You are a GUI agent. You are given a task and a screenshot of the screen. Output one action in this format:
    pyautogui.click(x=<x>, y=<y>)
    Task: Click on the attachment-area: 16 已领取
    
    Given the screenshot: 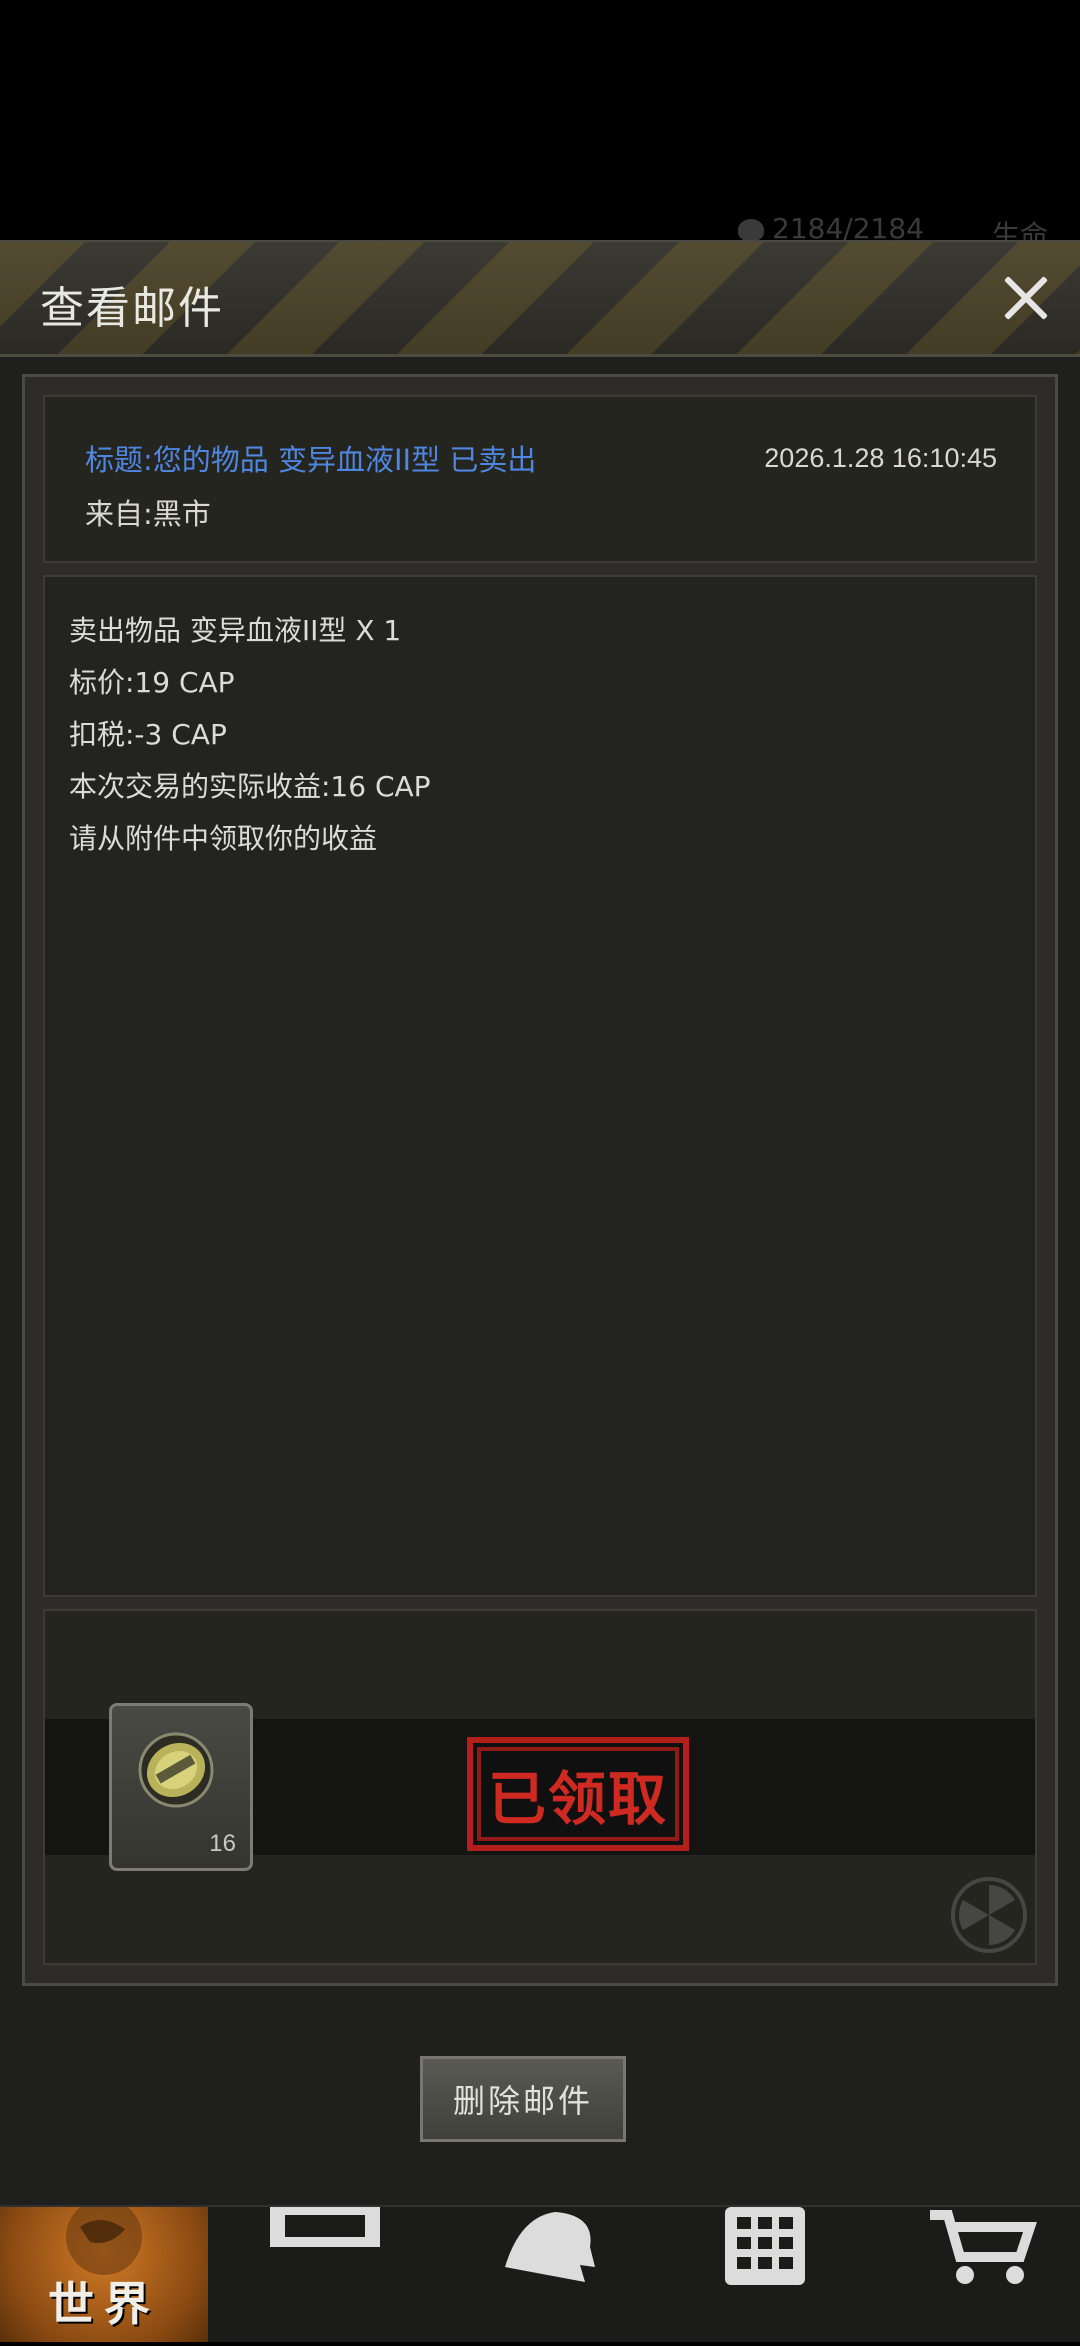 What is the action you would take?
    pyautogui.click(x=540, y=1787)
    